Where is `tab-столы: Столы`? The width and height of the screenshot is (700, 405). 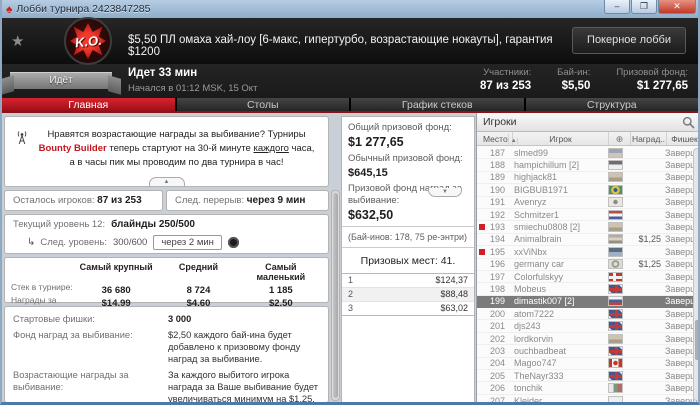
tab-столы: Столы is located at coordinates (262, 104).